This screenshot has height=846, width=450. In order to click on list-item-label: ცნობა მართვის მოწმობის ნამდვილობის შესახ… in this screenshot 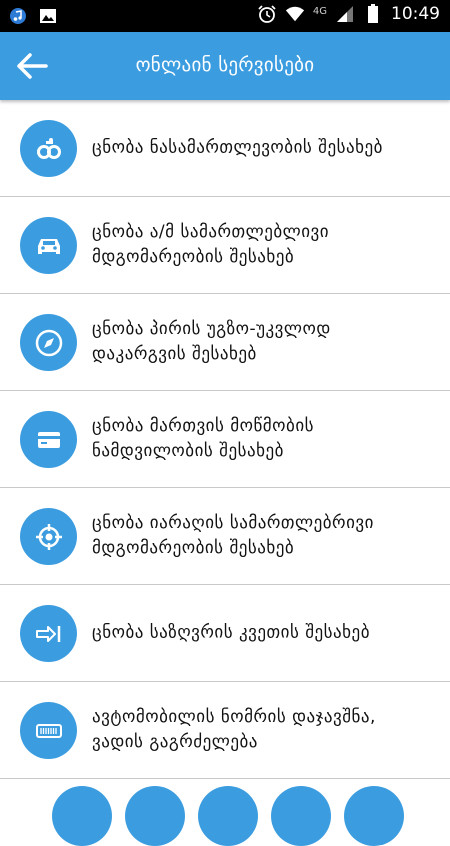, I will do `click(203, 438)`.